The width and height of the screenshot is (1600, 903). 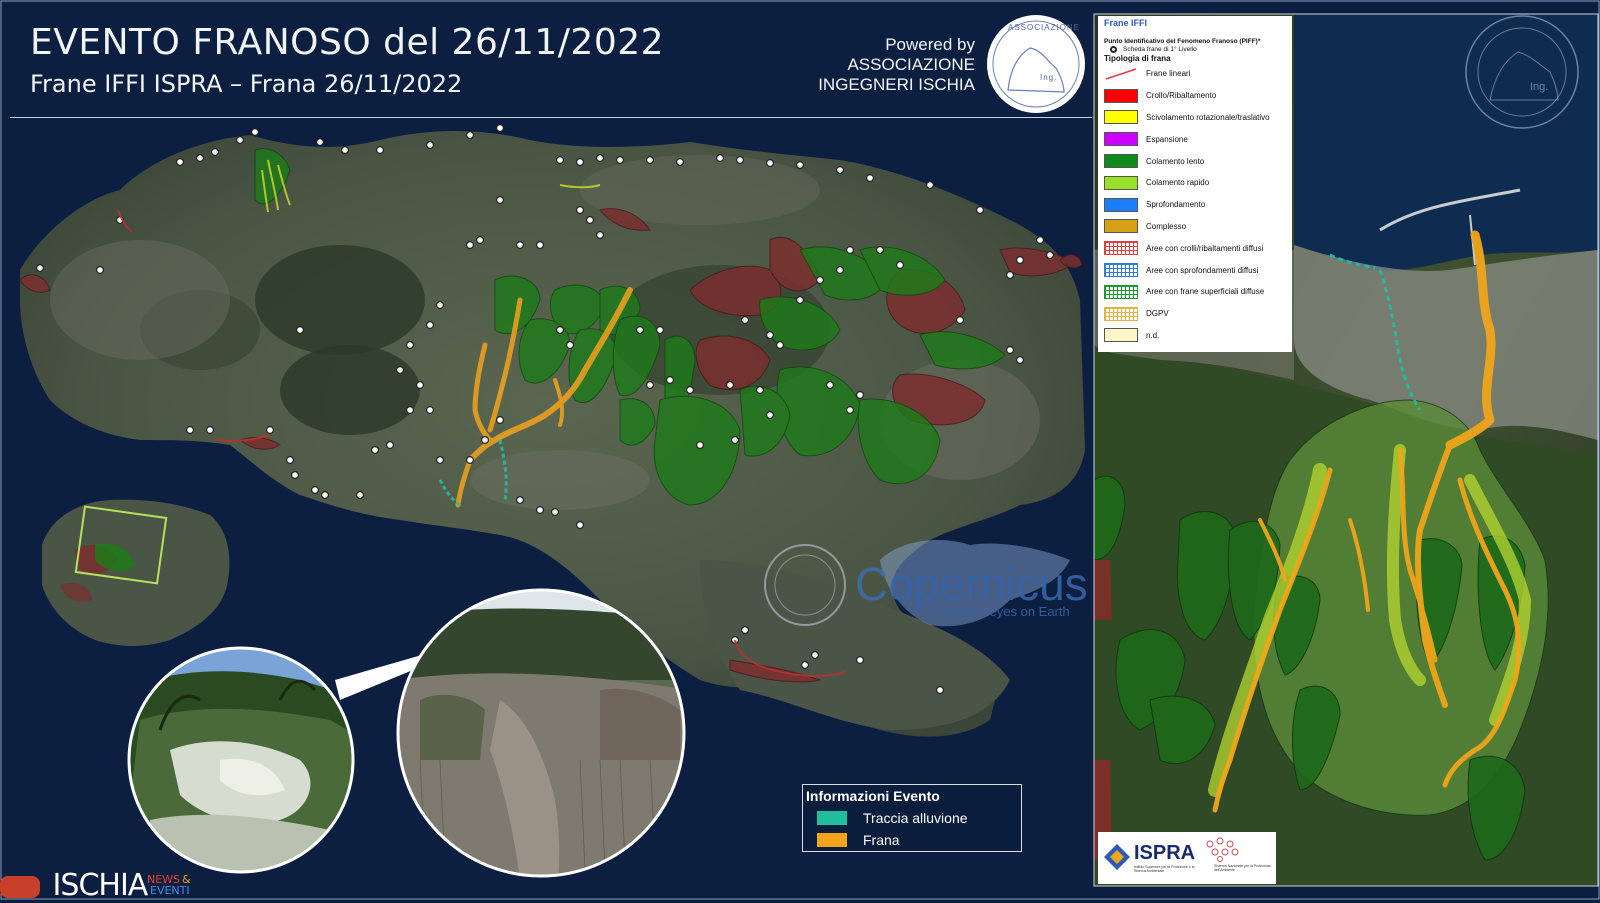 What do you see at coordinates (1195, 336) in the screenshot?
I see `legend-row: n.d.` at bounding box center [1195, 336].